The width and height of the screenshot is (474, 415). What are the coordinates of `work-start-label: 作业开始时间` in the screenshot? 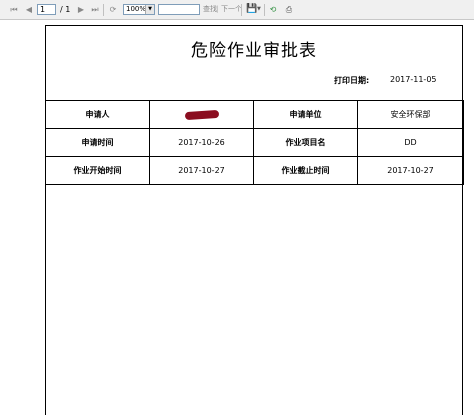 It's located at (97, 170).